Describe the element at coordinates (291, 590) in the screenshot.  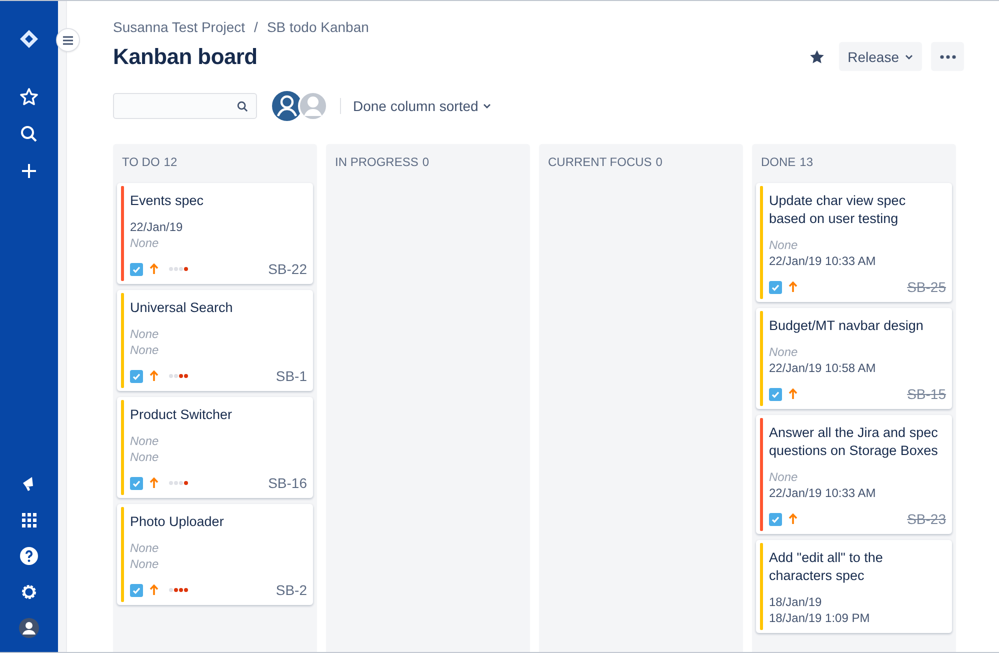
I see `issue-key: SB-2` at that location.